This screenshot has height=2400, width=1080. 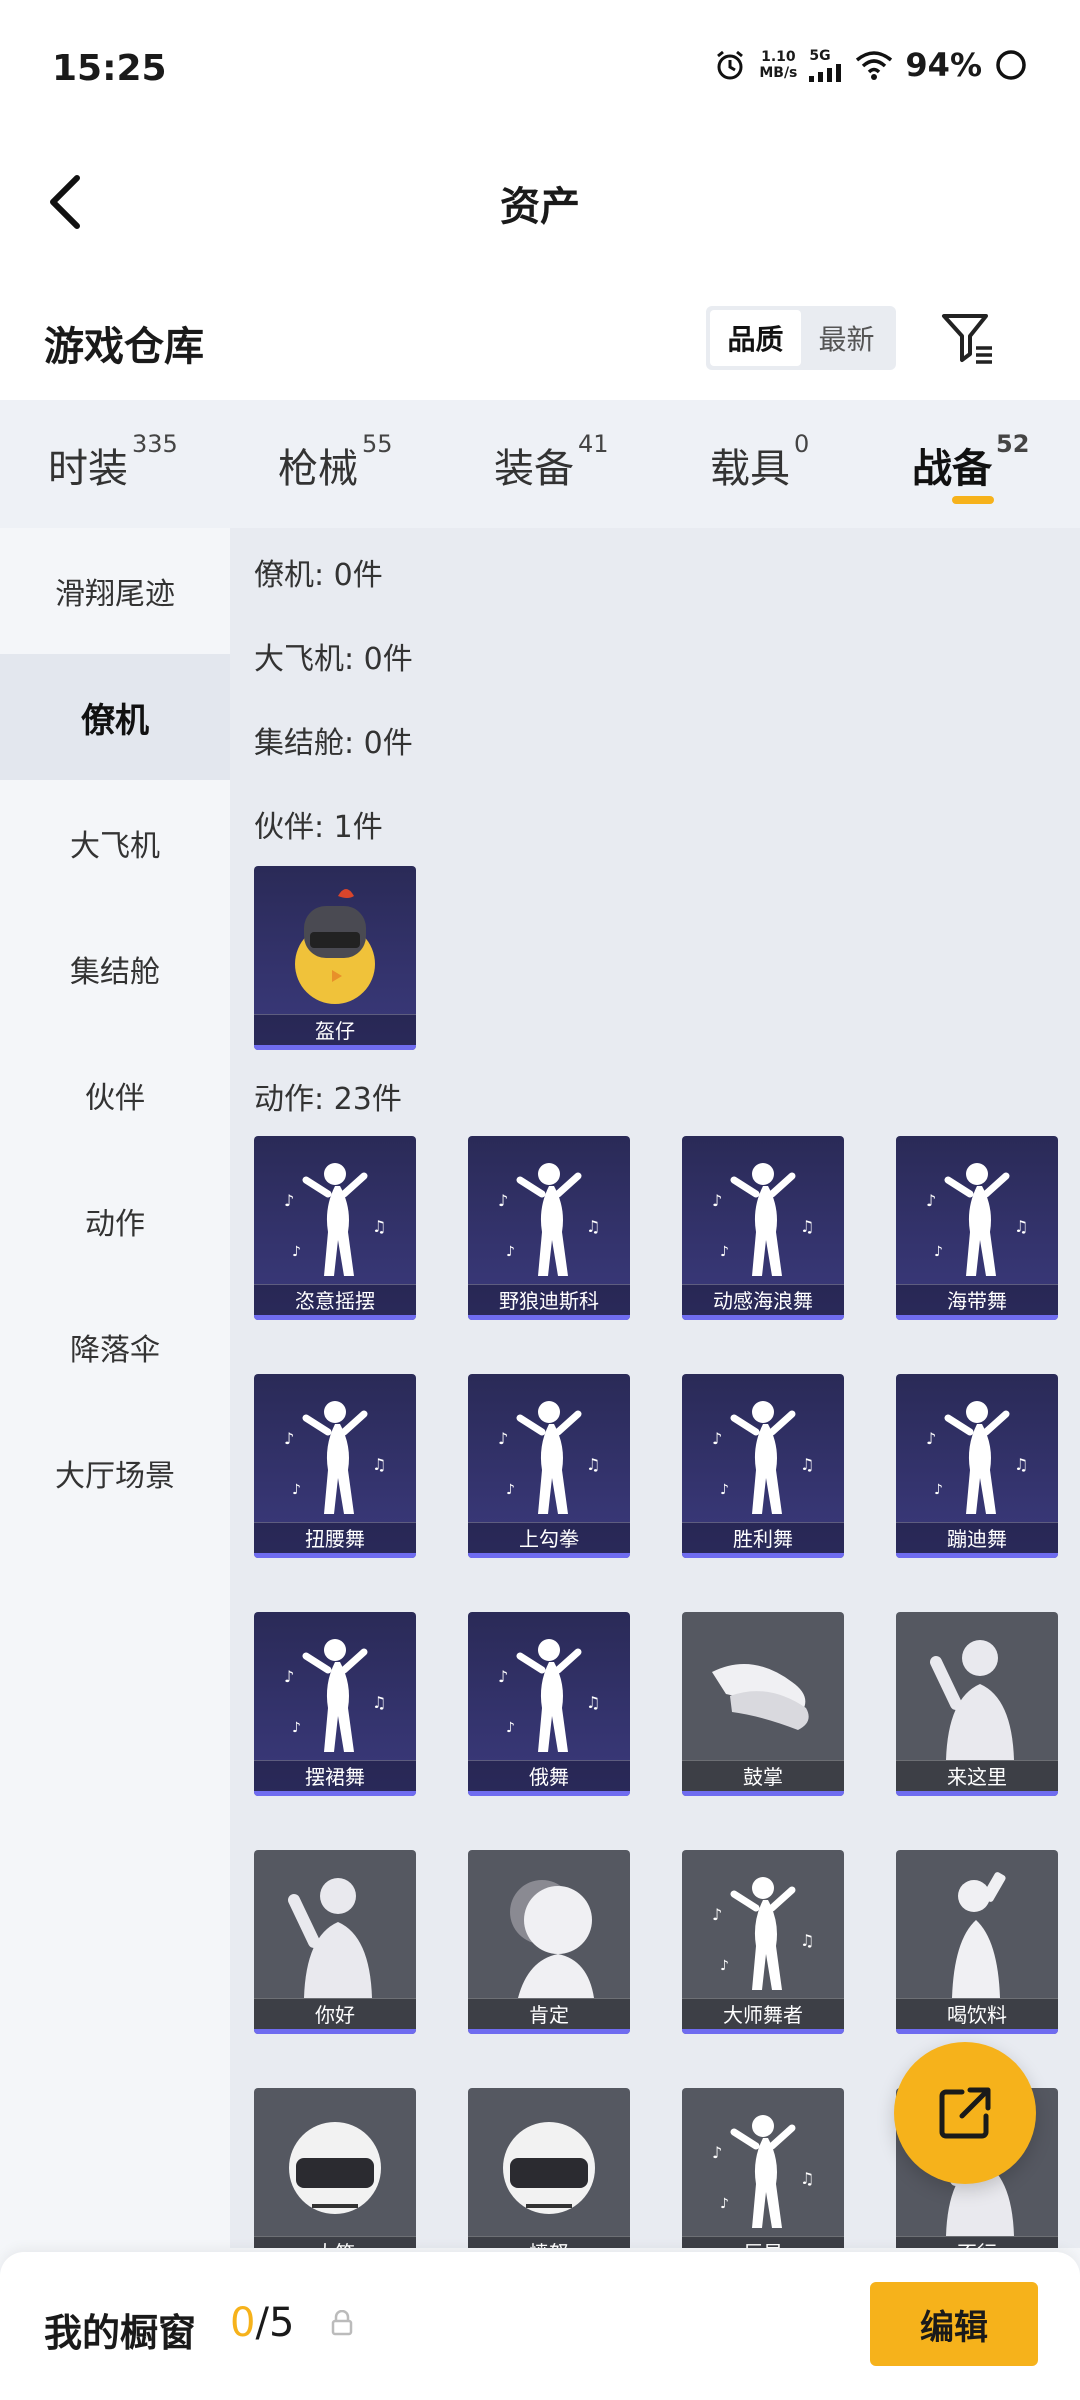 I want to click on item-card: 你好, so click(x=335, y=1942).